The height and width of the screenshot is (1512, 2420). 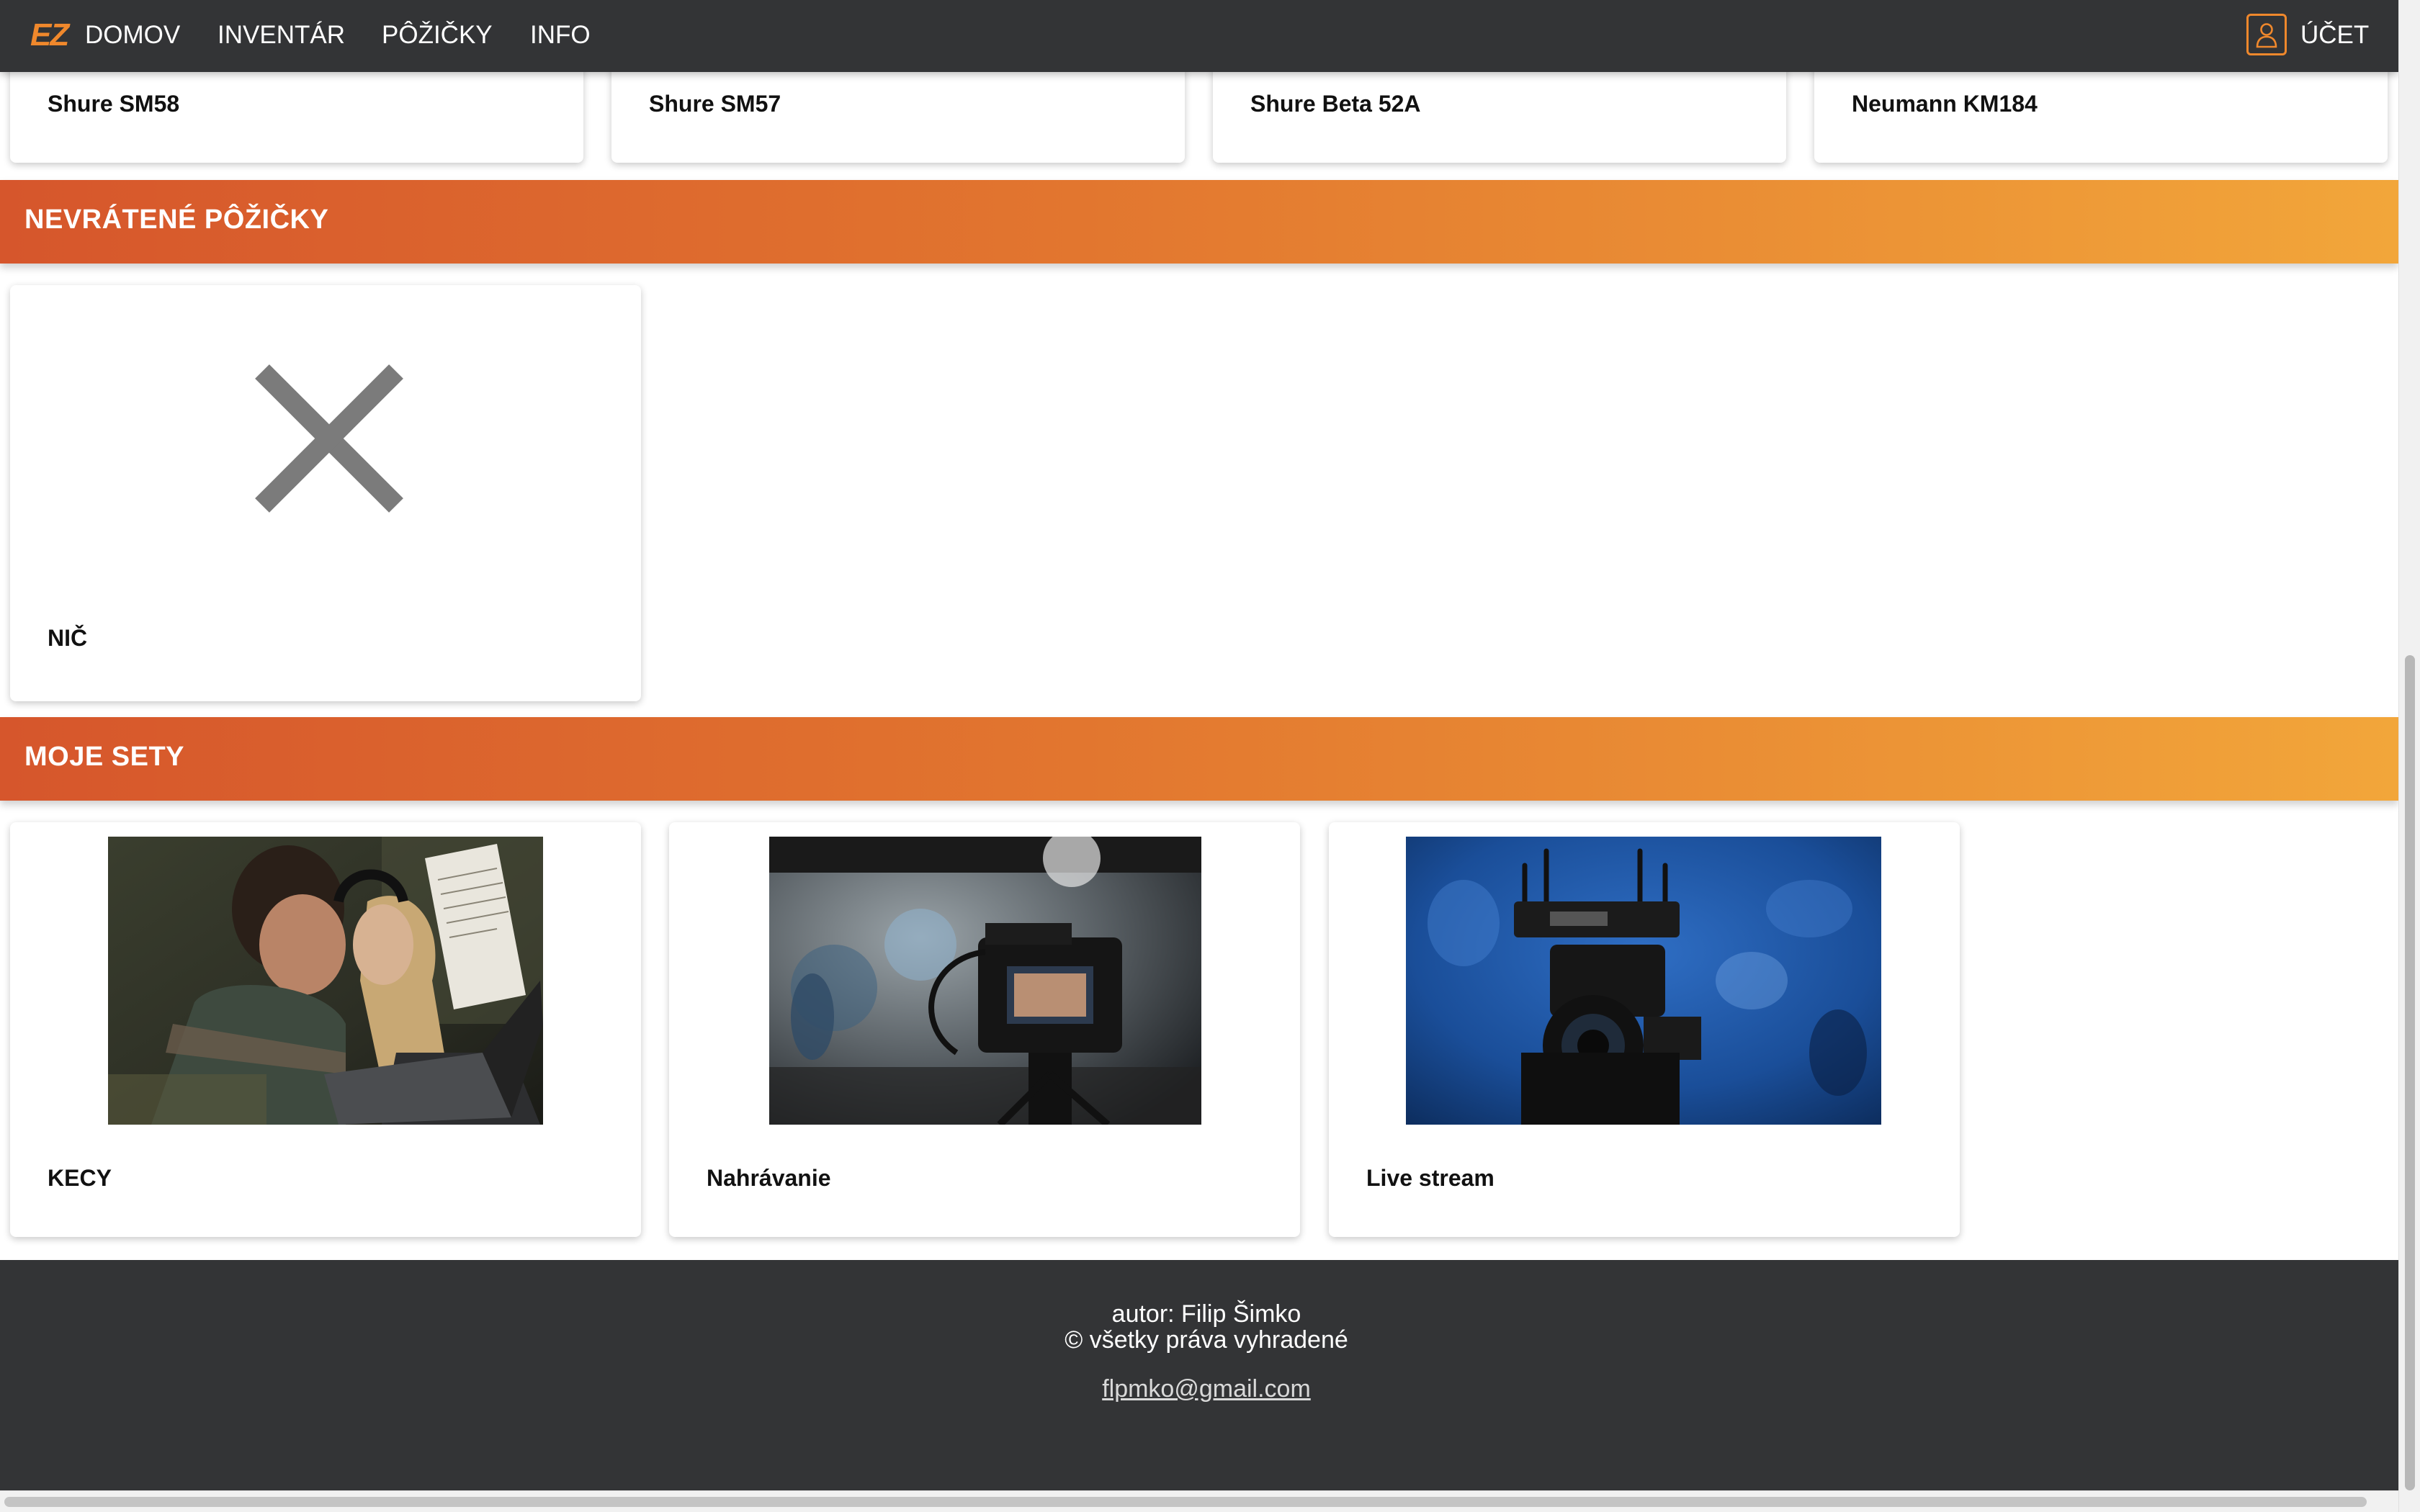 What do you see at coordinates (132, 35) in the screenshot?
I see `nav-home-link: DOMOV` at bounding box center [132, 35].